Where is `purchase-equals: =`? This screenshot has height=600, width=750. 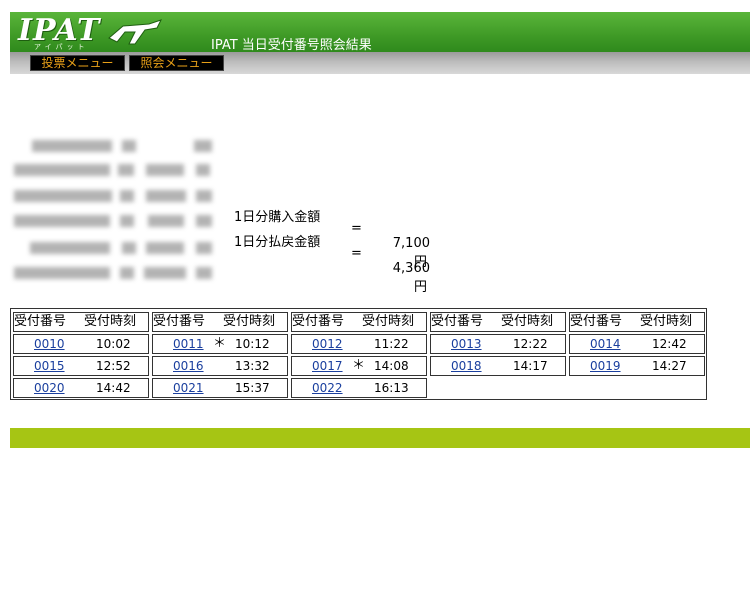 purchase-equals: = is located at coordinates (356, 228).